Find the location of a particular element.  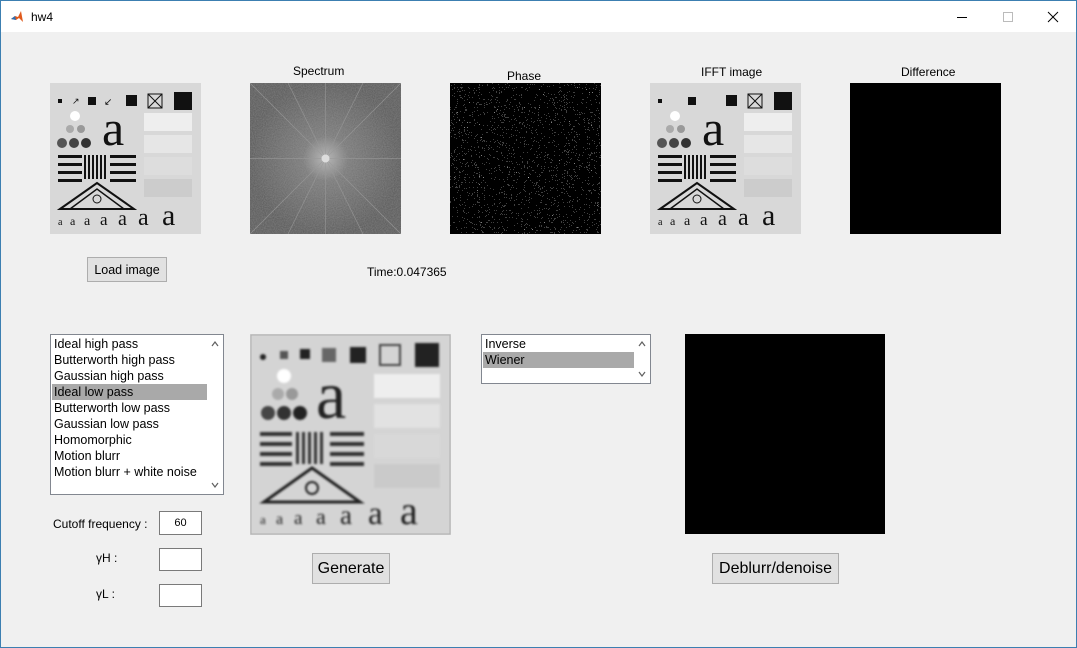

maximize-icon is located at coordinates (1008, 16).